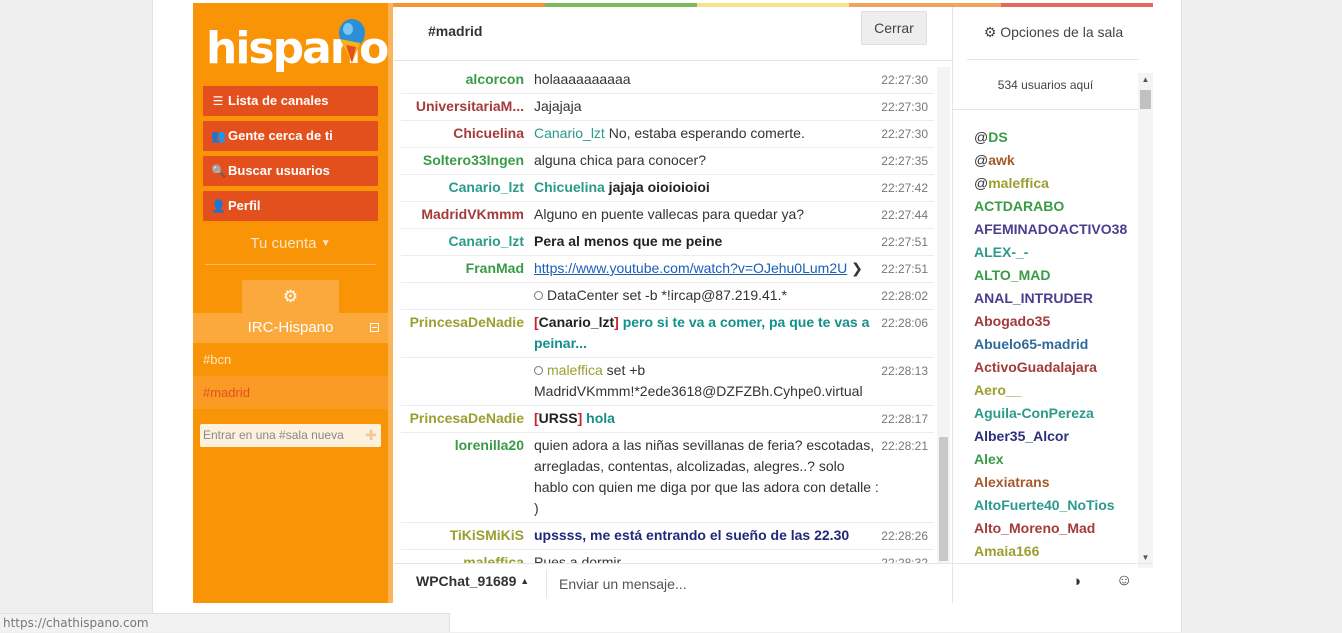 This screenshot has width=1342, height=633. Describe the element at coordinates (218, 171) in the screenshot. I see `search-icon: 🔍` at that location.